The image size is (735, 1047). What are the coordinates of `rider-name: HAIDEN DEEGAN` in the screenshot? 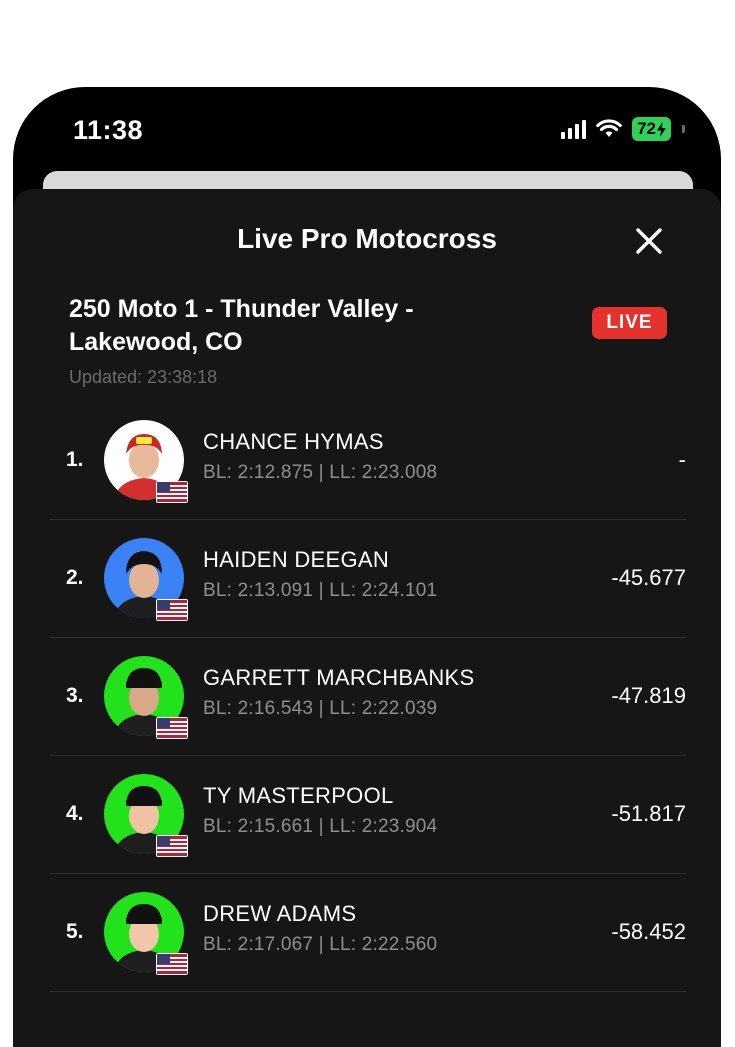 It's located at (296, 559).